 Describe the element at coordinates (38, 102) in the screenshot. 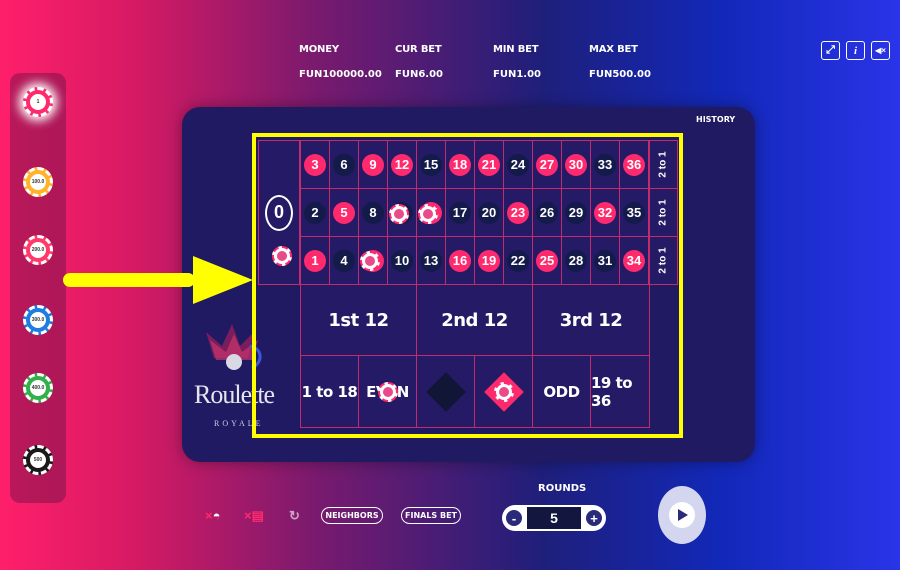

I see `chip-1: 1` at that location.